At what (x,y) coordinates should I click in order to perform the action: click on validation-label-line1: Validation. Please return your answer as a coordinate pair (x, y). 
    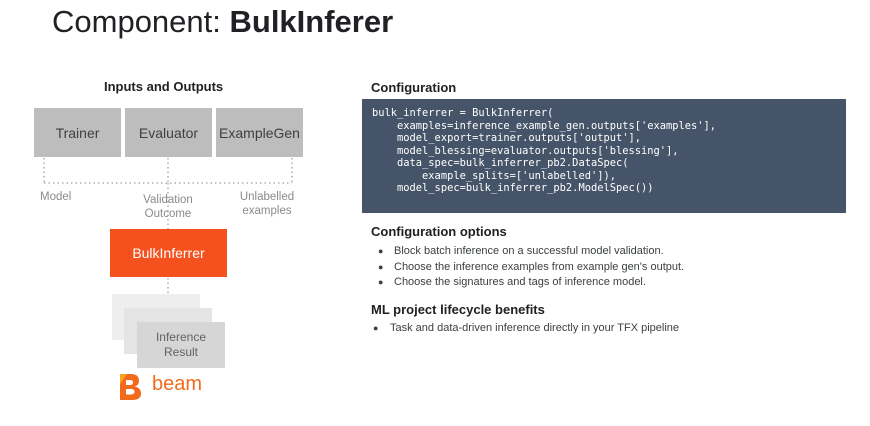
    Looking at the image, I should click on (168, 200).